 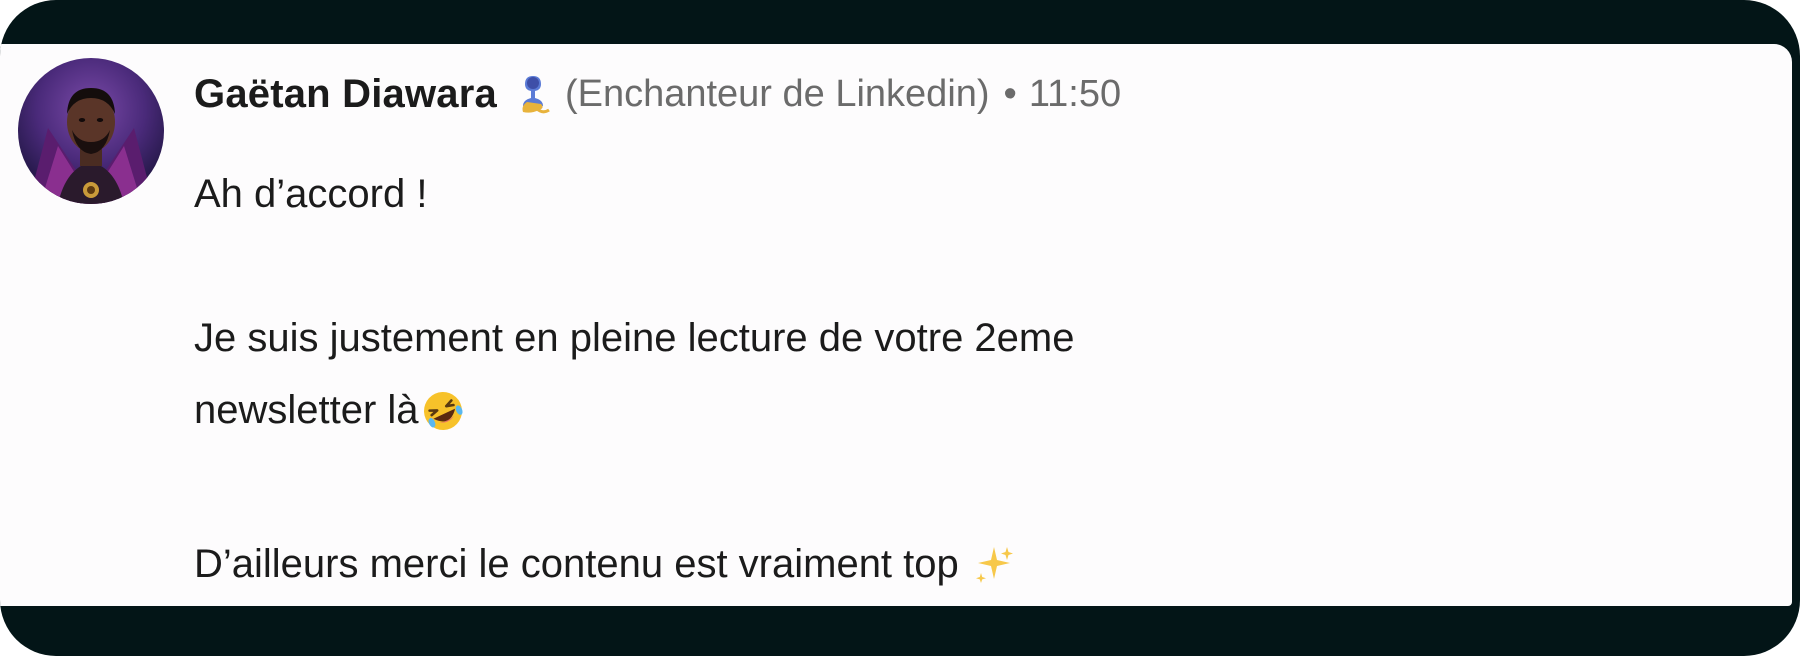 I want to click on genie-emoji-icon, so click(x=533, y=94).